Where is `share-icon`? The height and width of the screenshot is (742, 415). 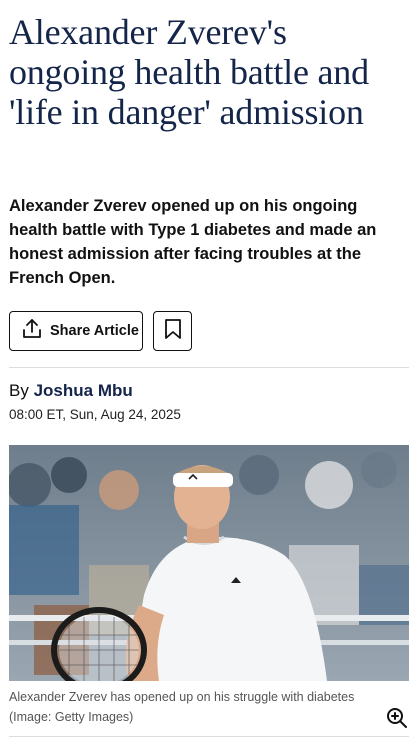
share-icon is located at coordinates (32, 331).